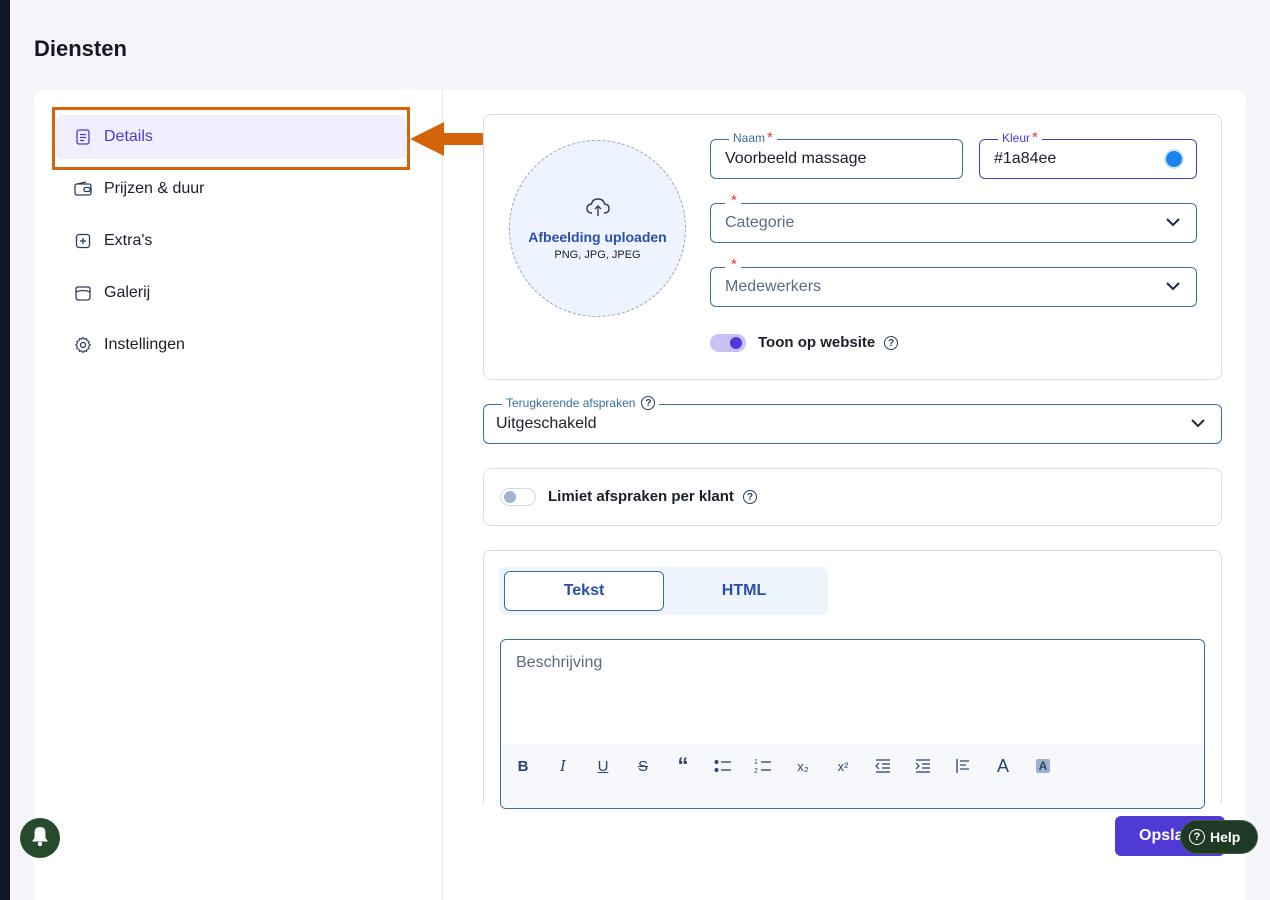 Image resolution: width=1270 pixels, height=900 pixels. What do you see at coordinates (923, 766) in the screenshot?
I see `indent-icon` at bounding box center [923, 766].